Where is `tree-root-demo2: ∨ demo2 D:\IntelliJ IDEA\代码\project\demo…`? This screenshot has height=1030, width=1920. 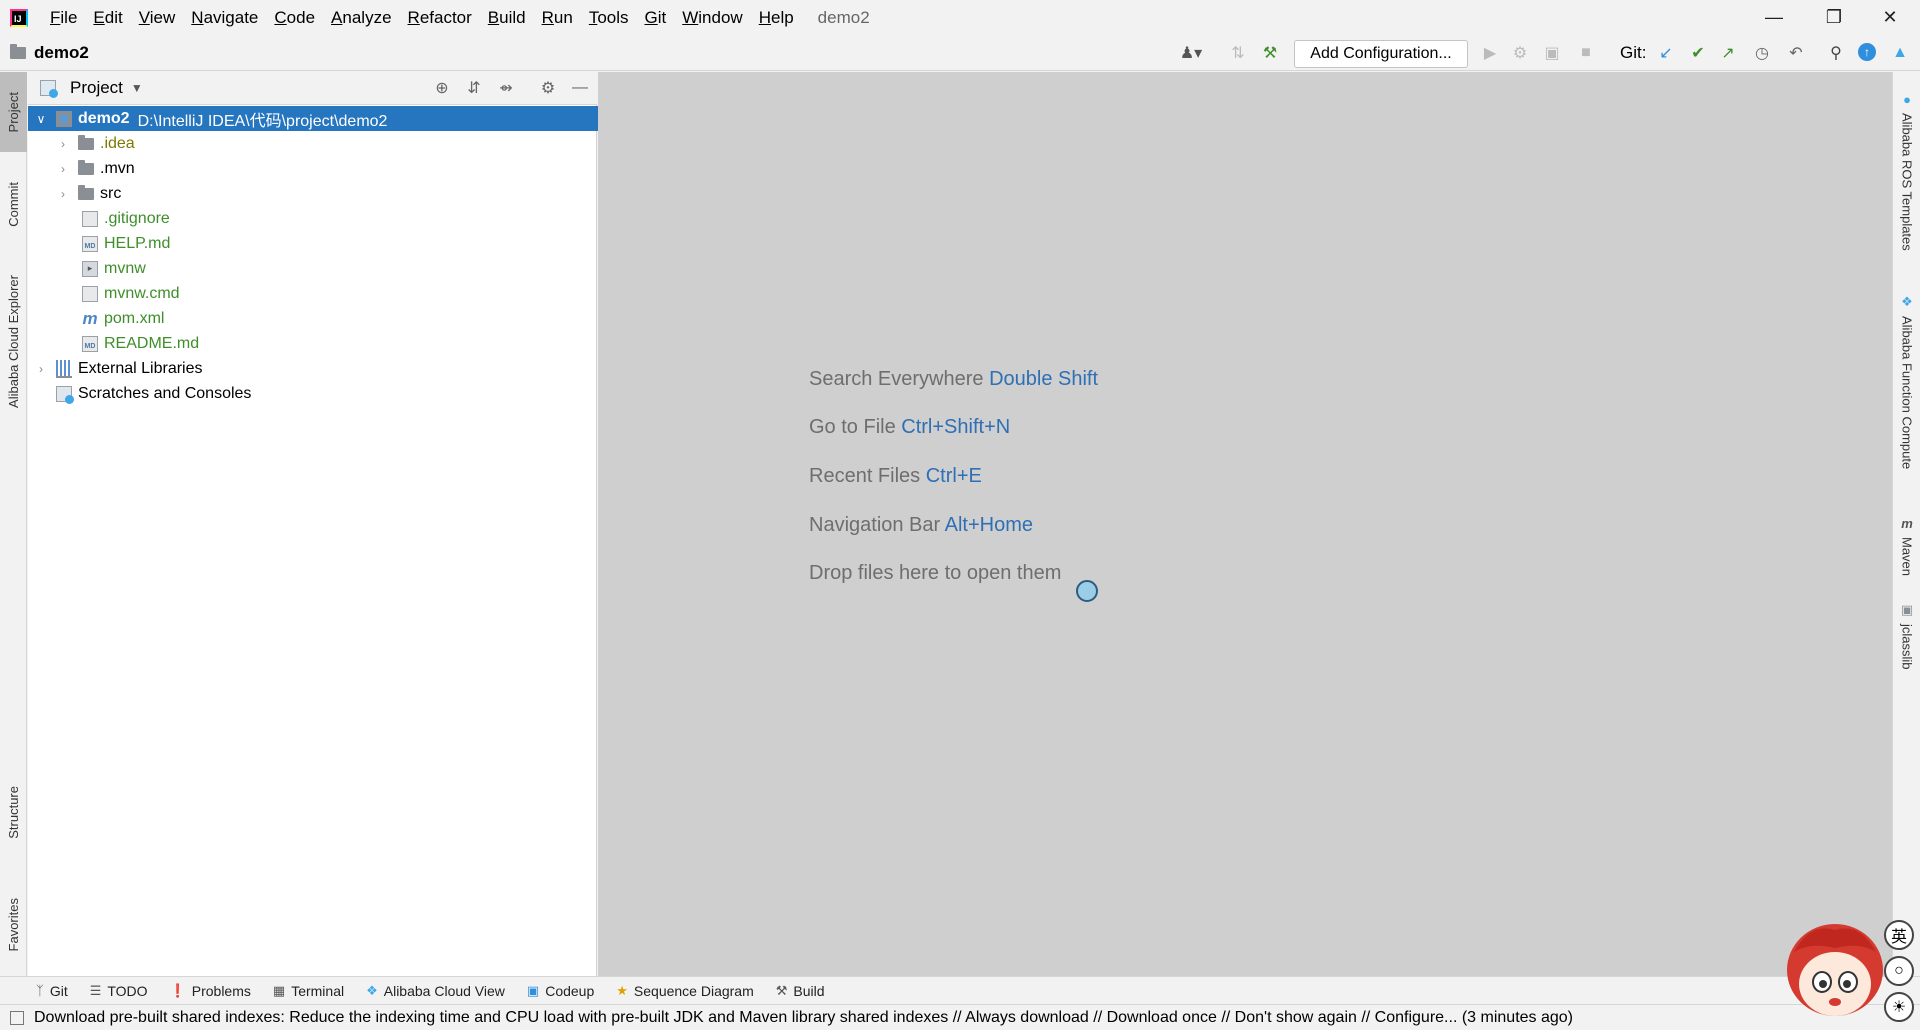
tree-root-demo2: ∨ demo2 D:\IntelliJ IDEA\代码\project\demo… is located at coordinates (315, 118).